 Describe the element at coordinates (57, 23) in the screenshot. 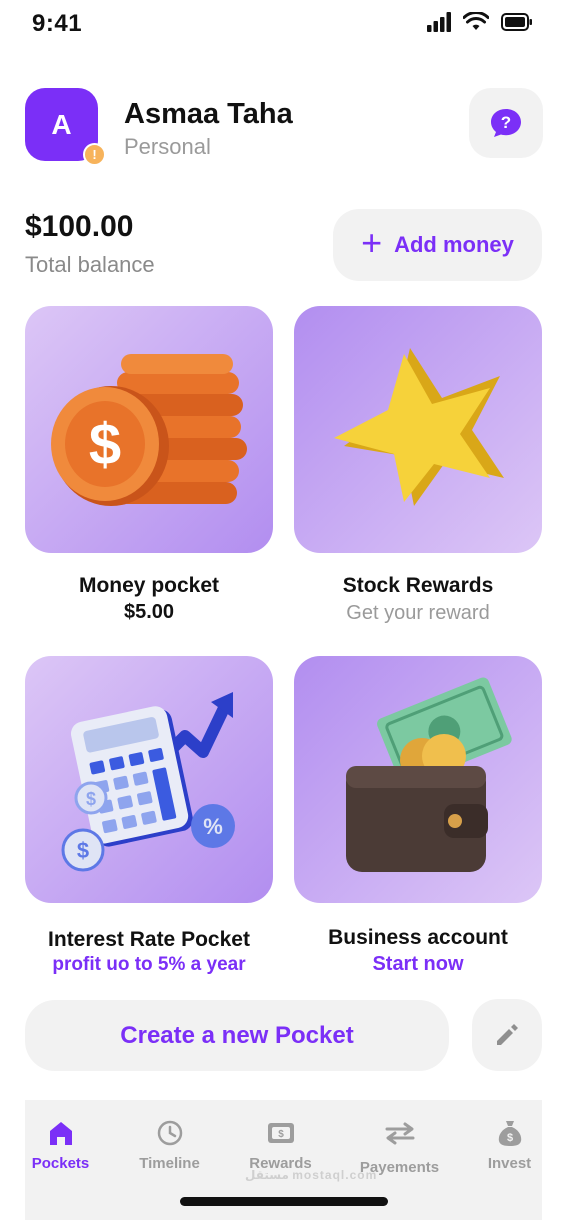

I see `status-time: 9:41` at that location.